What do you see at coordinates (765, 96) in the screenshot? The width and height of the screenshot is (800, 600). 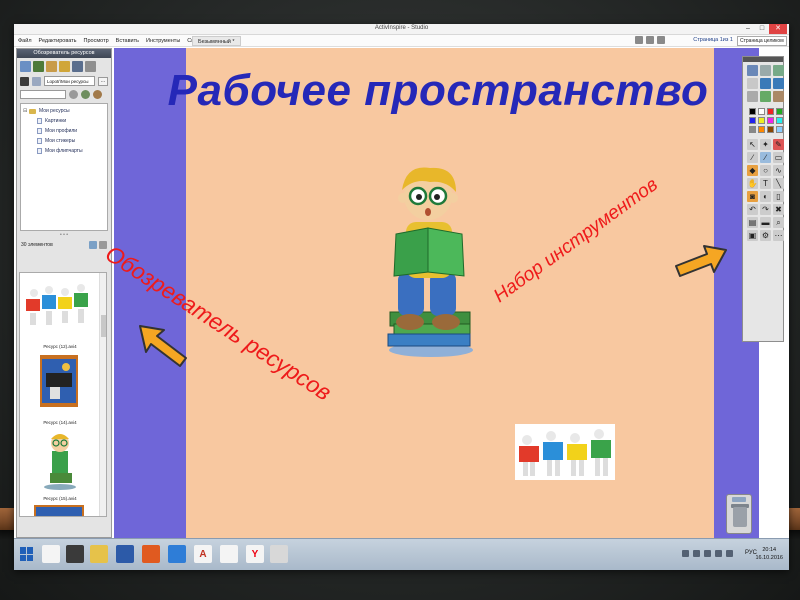 I see `add-page-icon` at bounding box center [765, 96].